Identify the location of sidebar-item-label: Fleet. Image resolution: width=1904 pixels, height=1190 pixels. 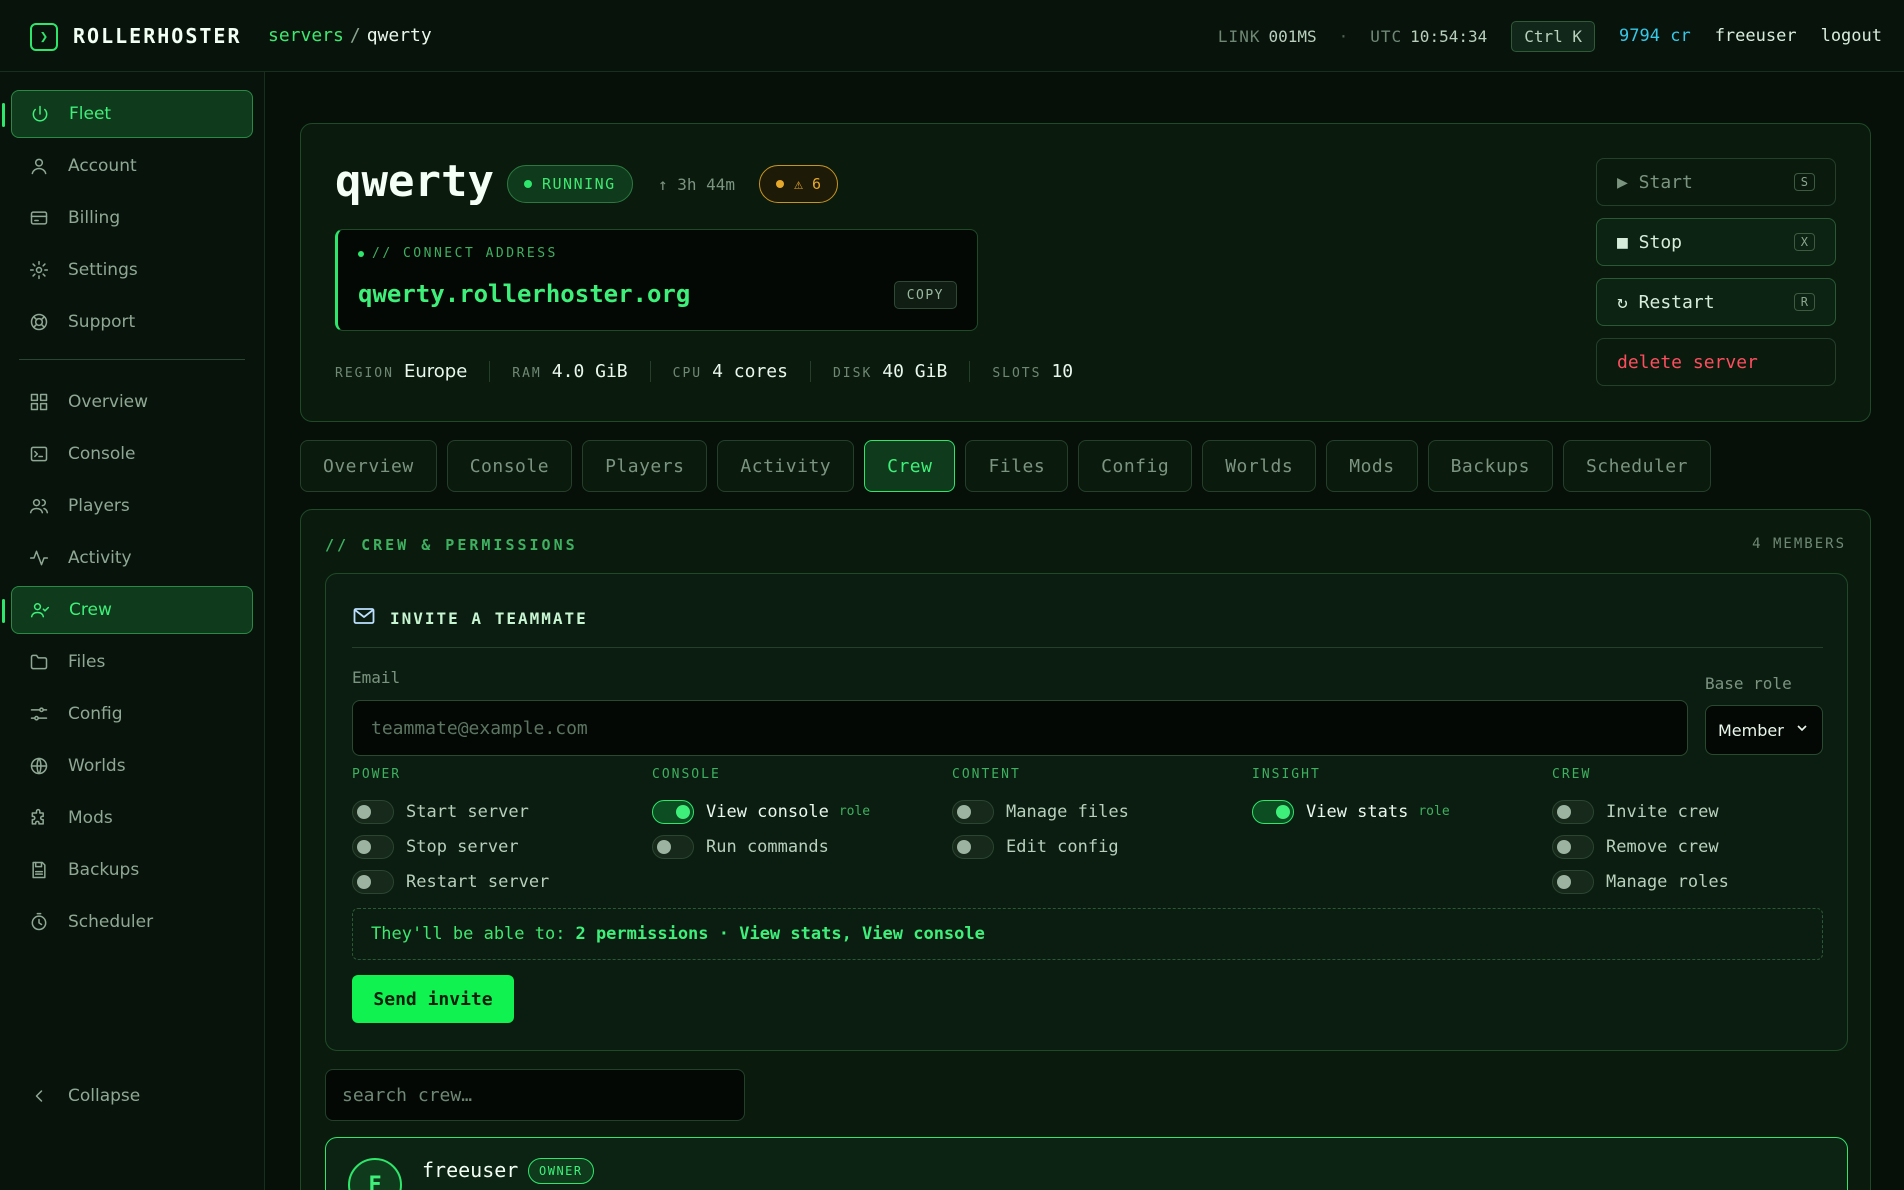
(90, 114).